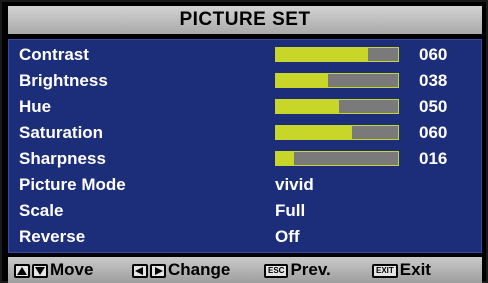 The image size is (488, 283). I want to click on setting-saturation: Saturation 060, so click(246, 133).